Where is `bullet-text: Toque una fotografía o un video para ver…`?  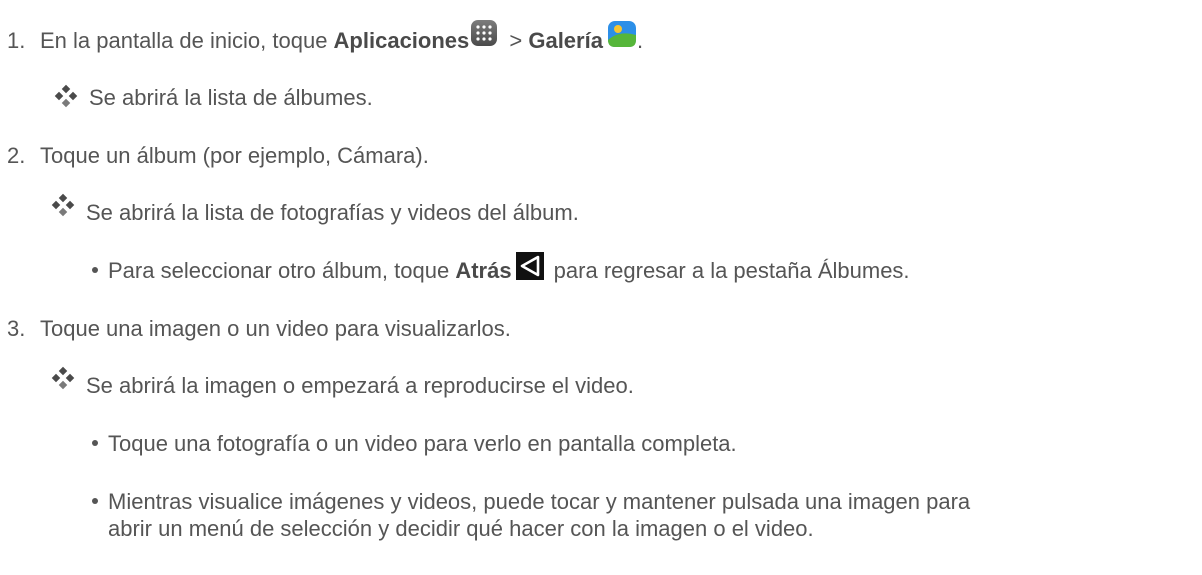 bullet-text: Toque una fotografía o un video para ver… is located at coordinates (422, 443).